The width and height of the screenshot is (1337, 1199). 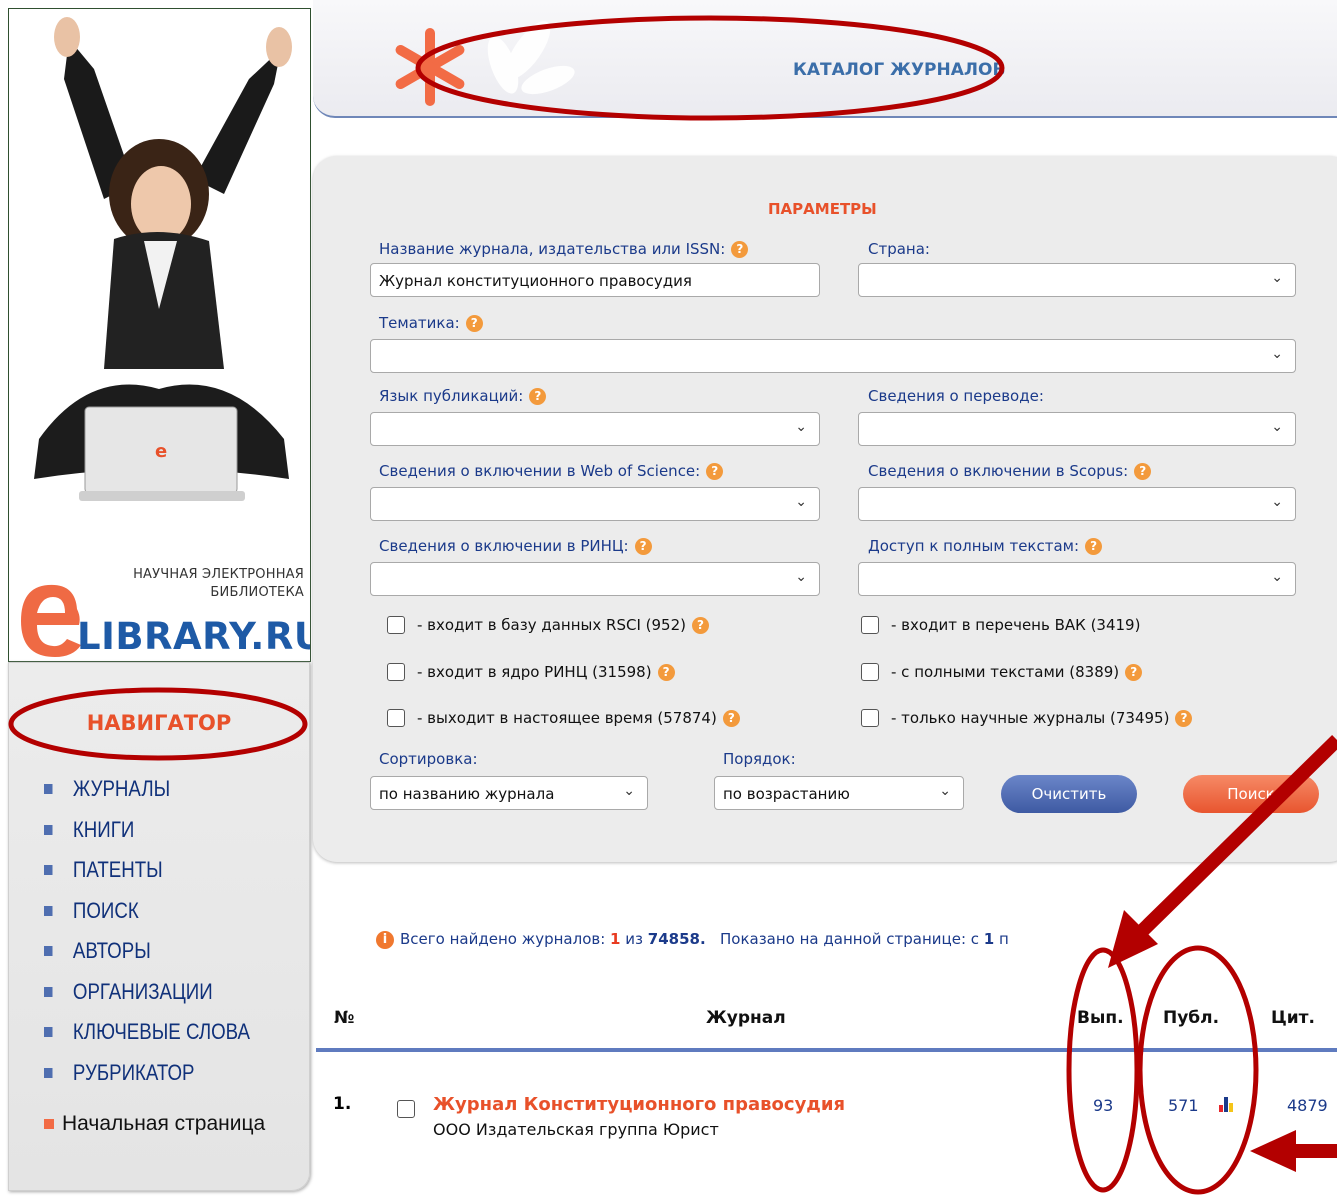 I want to click on journal-name-input: Журнал конституционного правосудия, so click(x=595, y=280).